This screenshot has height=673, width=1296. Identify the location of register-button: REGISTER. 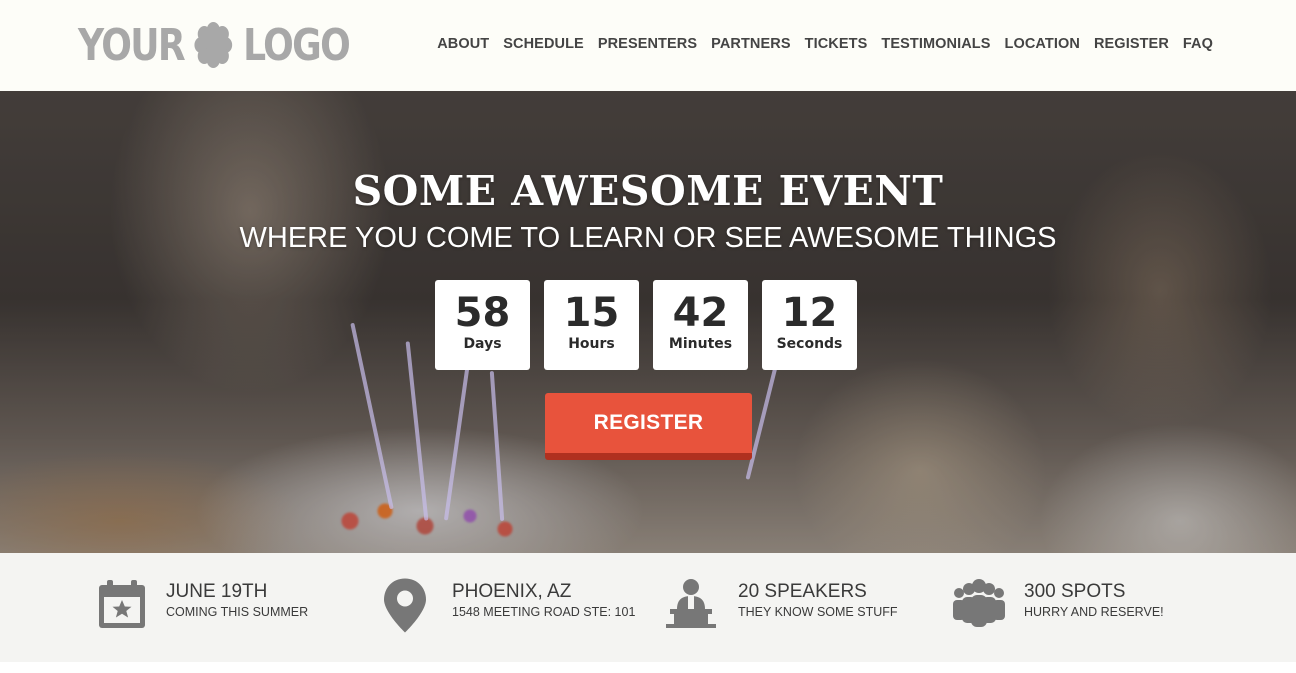
(648, 426).